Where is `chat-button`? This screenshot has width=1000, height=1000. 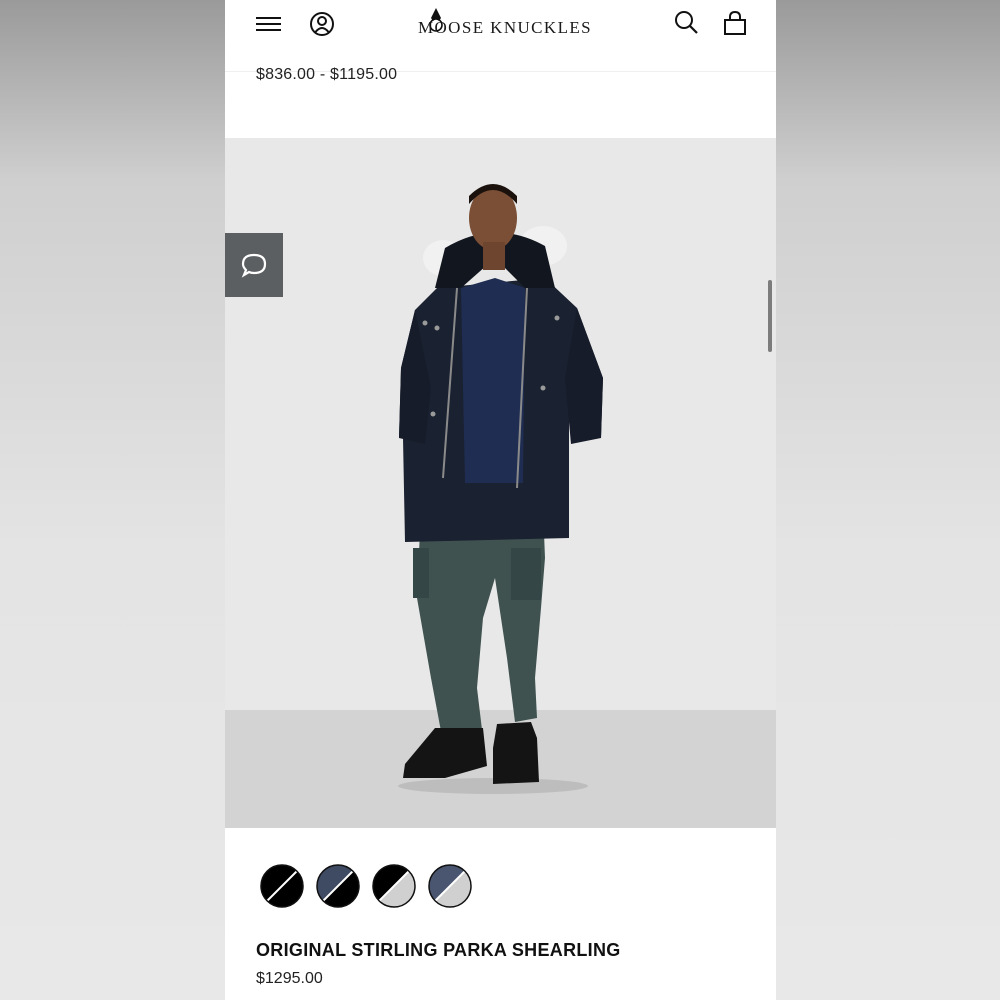
chat-button is located at coordinates (254, 265).